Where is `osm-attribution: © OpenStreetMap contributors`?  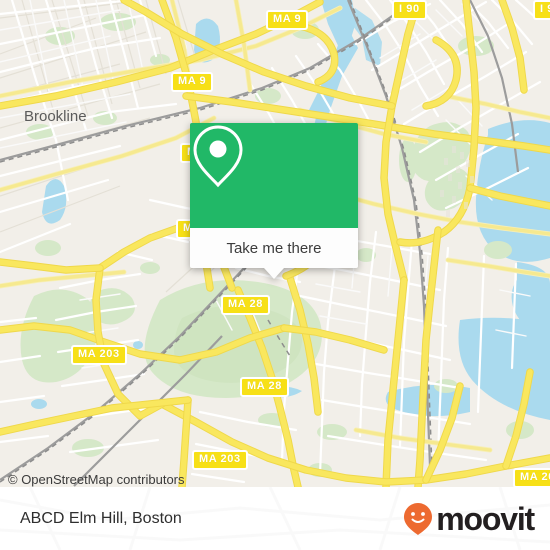
osm-attribution: © OpenStreetMap contributors is located at coordinates (96, 479).